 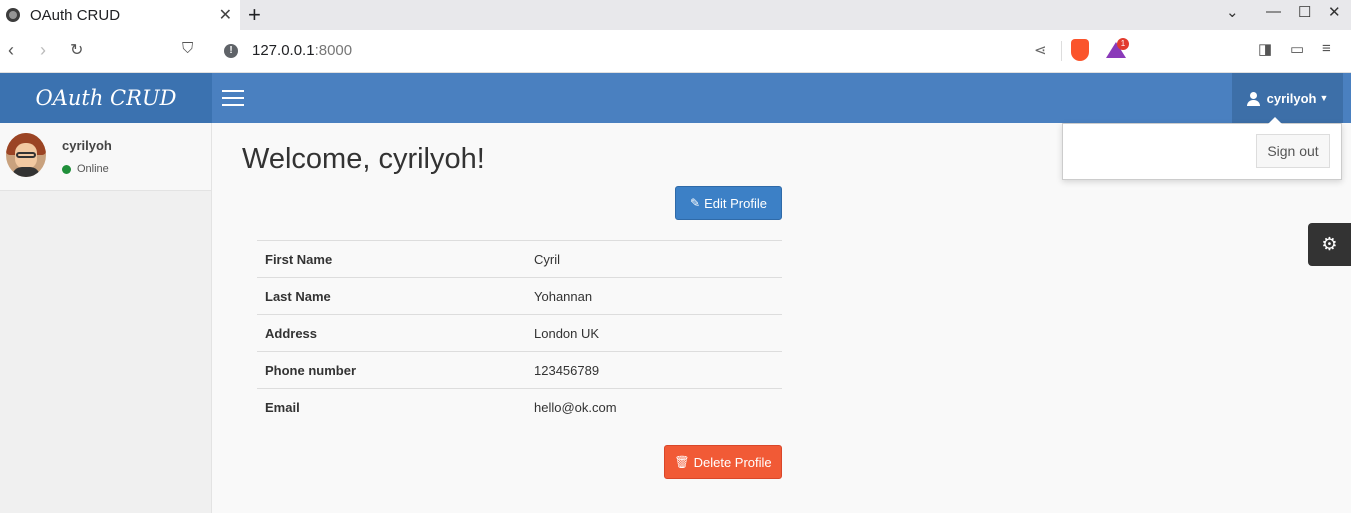 What do you see at coordinates (231, 50) in the screenshot?
I see `info-icon: !` at bounding box center [231, 50].